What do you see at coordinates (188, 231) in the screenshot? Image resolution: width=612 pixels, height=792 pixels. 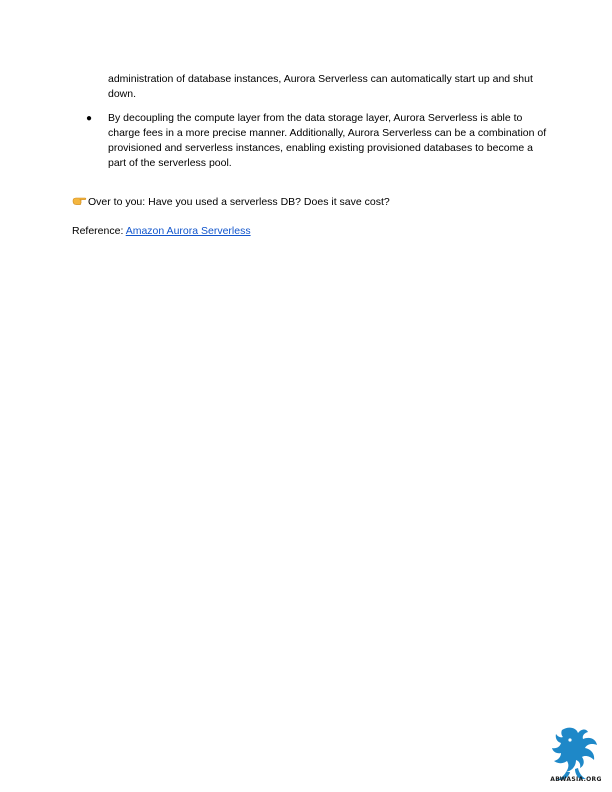 I see `reference-link: Amazon Aurora Serverless` at bounding box center [188, 231].